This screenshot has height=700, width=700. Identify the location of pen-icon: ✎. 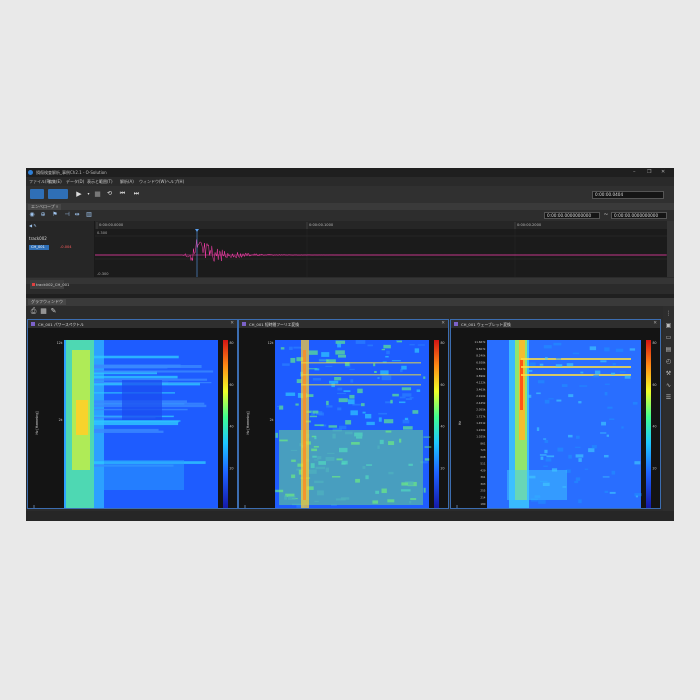
(53, 311).